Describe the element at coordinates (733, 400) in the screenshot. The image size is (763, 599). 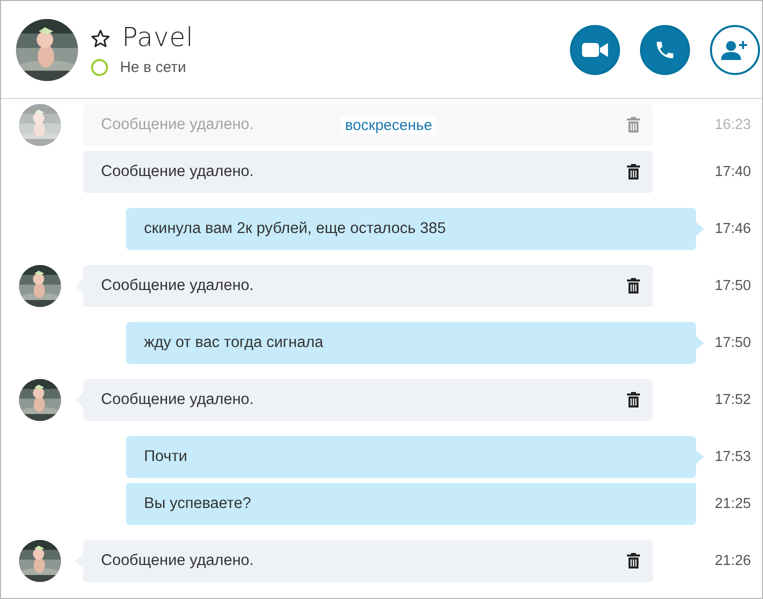
I see `message-time: 17:52` at that location.